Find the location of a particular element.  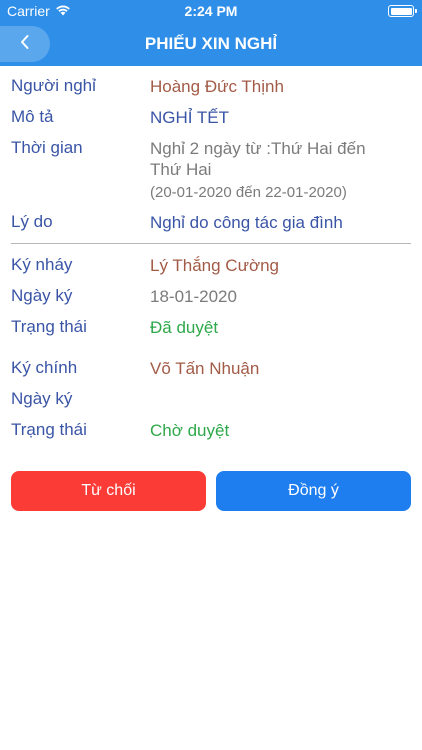

main-signer-label: Ký chính is located at coordinates (44, 367).